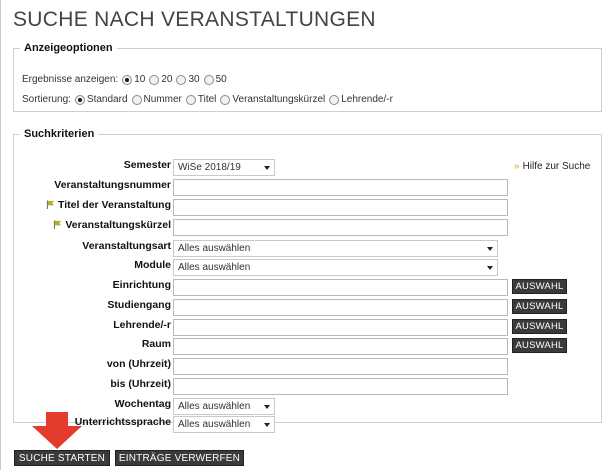 Image resolution: width=606 pixels, height=470 pixels. I want to click on sort-kuerzel-radio, so click(225, 99).